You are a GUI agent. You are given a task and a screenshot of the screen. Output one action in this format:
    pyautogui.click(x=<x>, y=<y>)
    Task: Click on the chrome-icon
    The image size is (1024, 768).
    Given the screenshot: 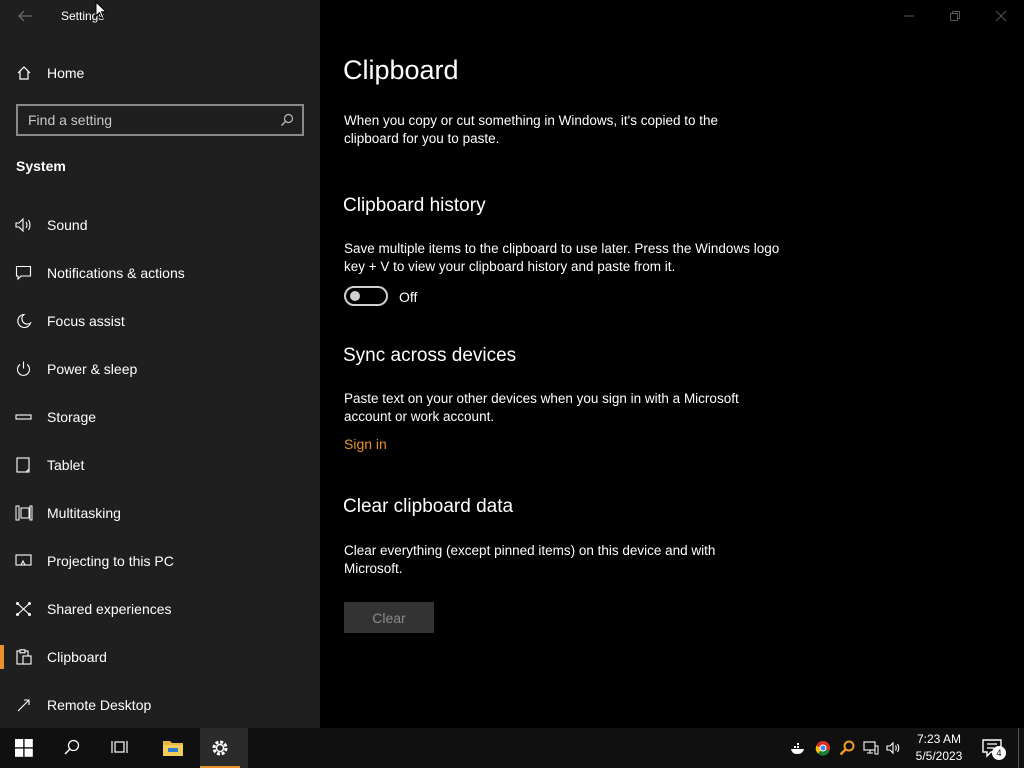 What is the action you would take?
    pyautogui.click(x=823, y=748)
    